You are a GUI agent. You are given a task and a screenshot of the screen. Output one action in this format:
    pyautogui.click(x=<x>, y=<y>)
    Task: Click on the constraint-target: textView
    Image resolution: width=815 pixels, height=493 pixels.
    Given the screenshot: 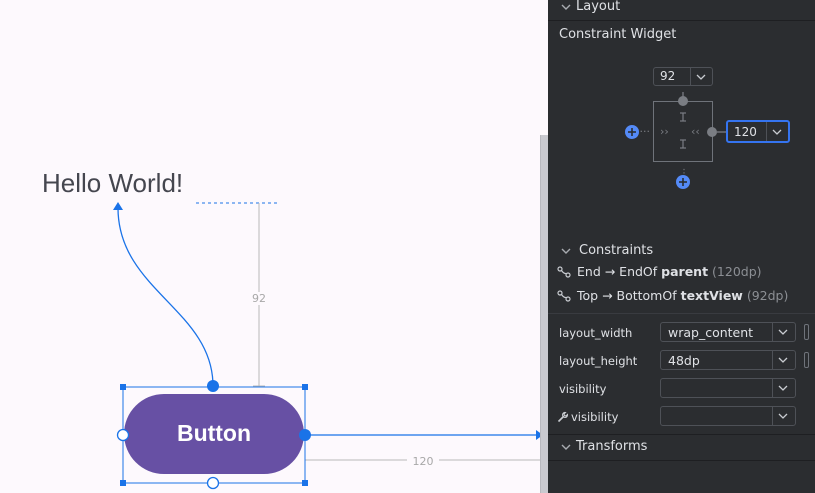 What is the action you would take?
    pyautogui.click(x=711, y=295)
    